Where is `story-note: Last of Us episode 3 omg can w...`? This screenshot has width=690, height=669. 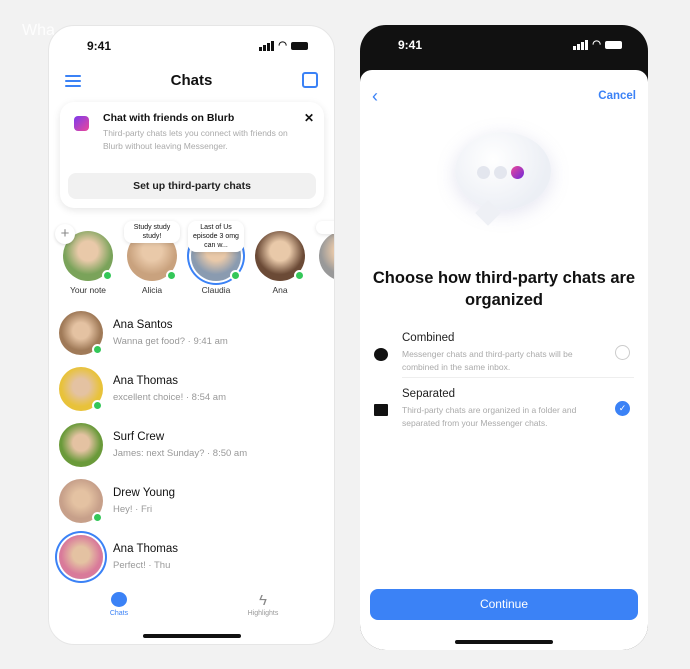
story-note: Last of Us episode 3 omg can w... is located at coordinates (216, 236).